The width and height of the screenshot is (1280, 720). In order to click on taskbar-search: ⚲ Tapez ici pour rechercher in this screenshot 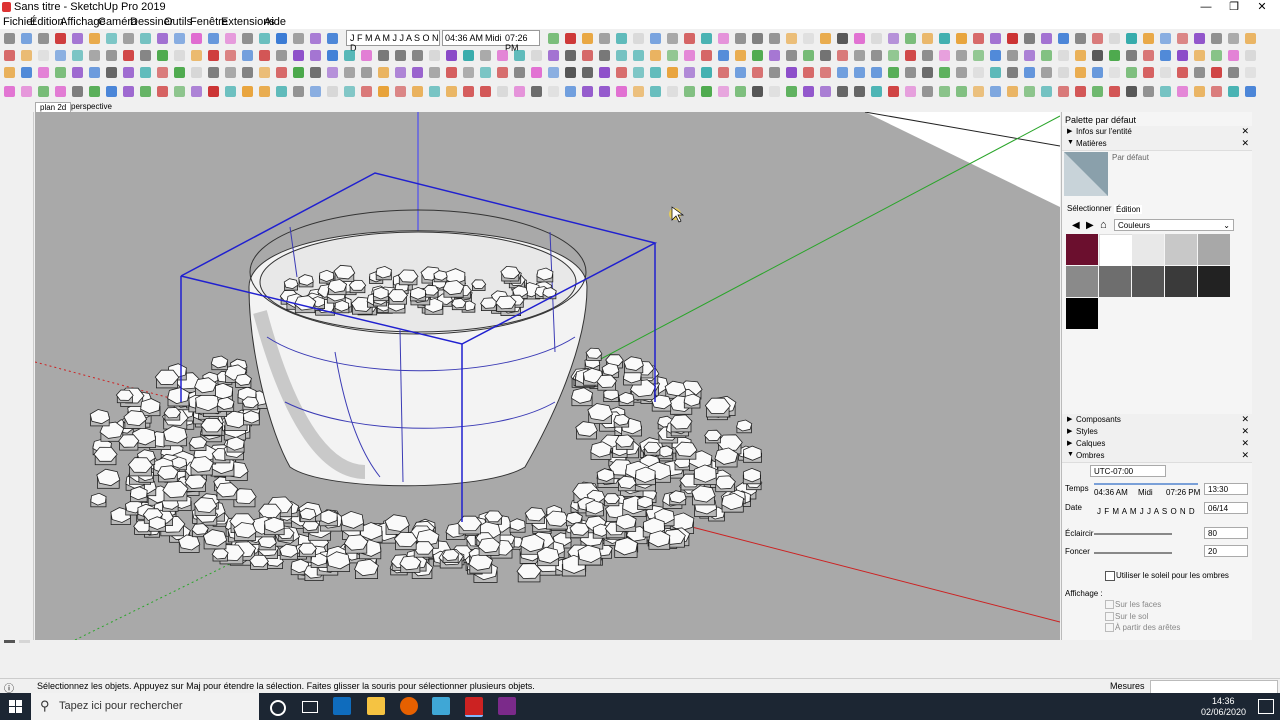, I will do `click(145, 706)`.